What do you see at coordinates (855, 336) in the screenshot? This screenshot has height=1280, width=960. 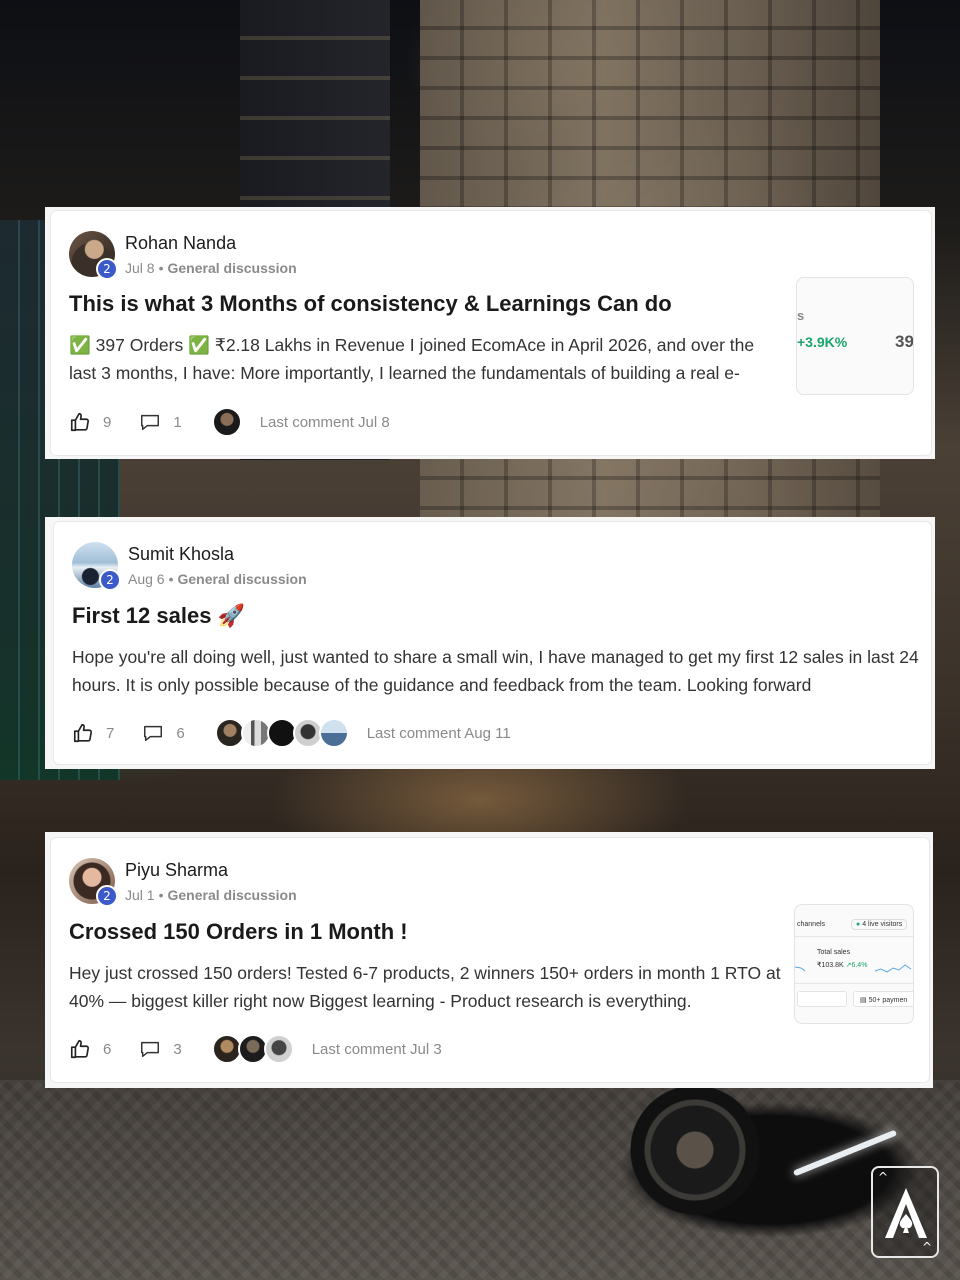 I see `post-thumbnail: s +3.9K% 39` at bounding box center [855, 336].